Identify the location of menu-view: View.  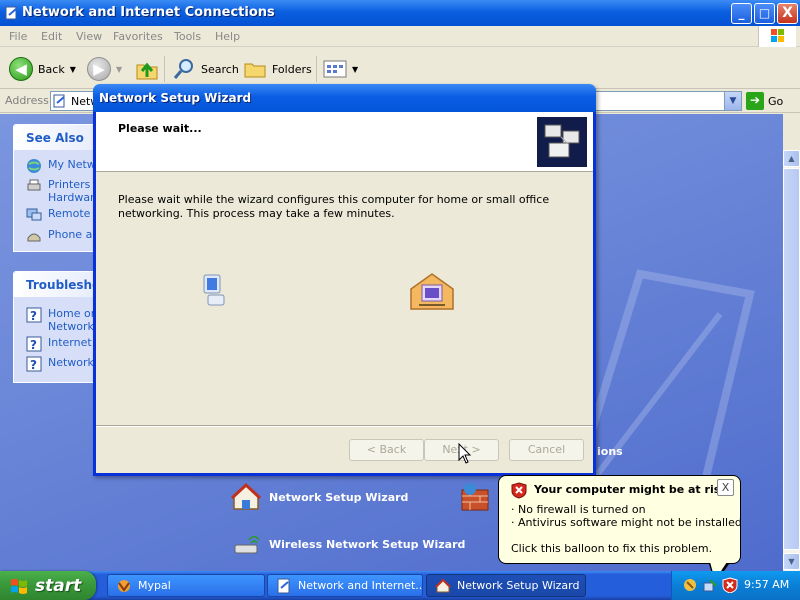
(89, 36).